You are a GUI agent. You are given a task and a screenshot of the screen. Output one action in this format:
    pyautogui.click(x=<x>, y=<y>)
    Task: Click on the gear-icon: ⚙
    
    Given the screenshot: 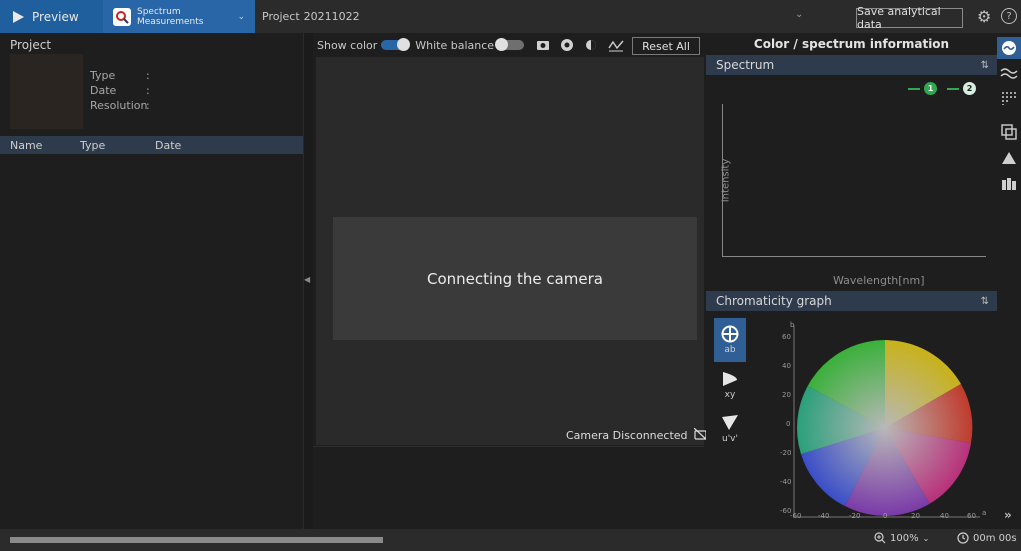 What is the action you would take?
    pyautogui.click(x=984, y=16)
    